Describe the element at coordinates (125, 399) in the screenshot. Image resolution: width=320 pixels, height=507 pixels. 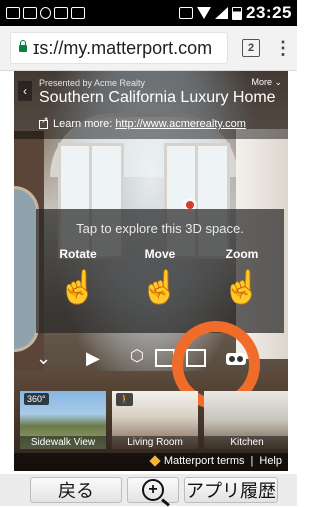
I see `walk-icon: 🚶` at that location.